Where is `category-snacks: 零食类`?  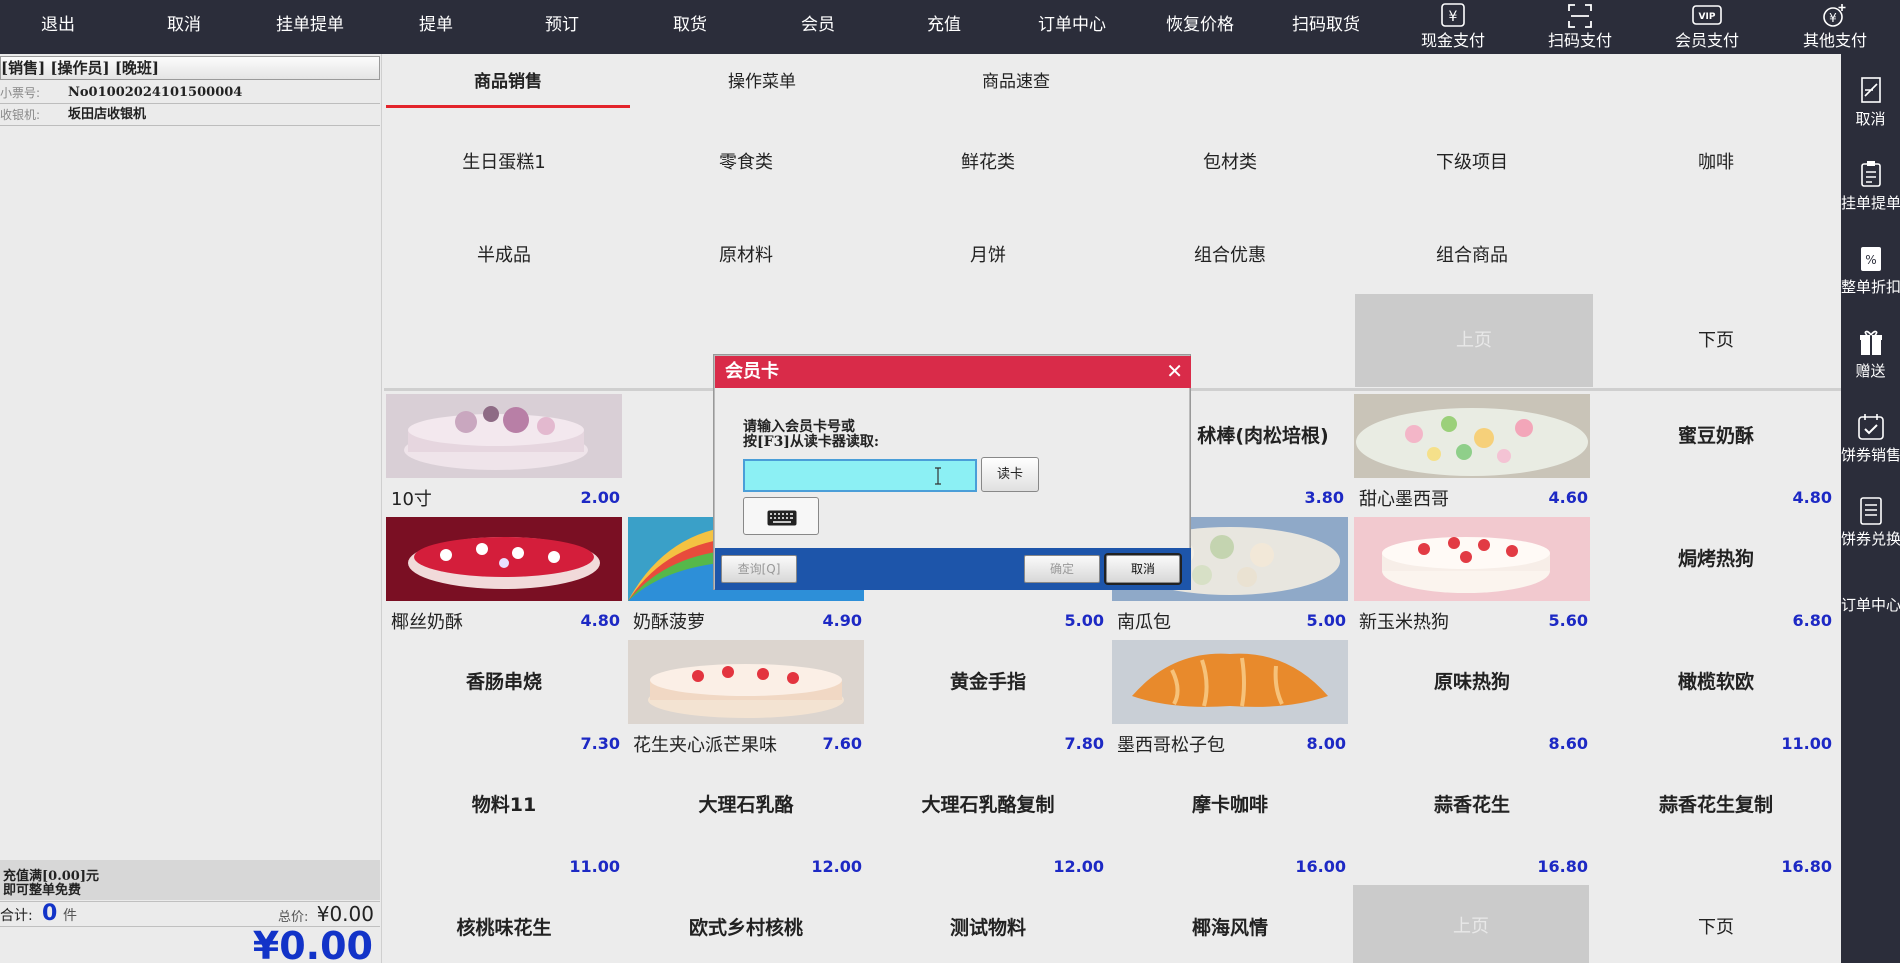
category-snacks: 零食类 is located at coordinates (746, 163).